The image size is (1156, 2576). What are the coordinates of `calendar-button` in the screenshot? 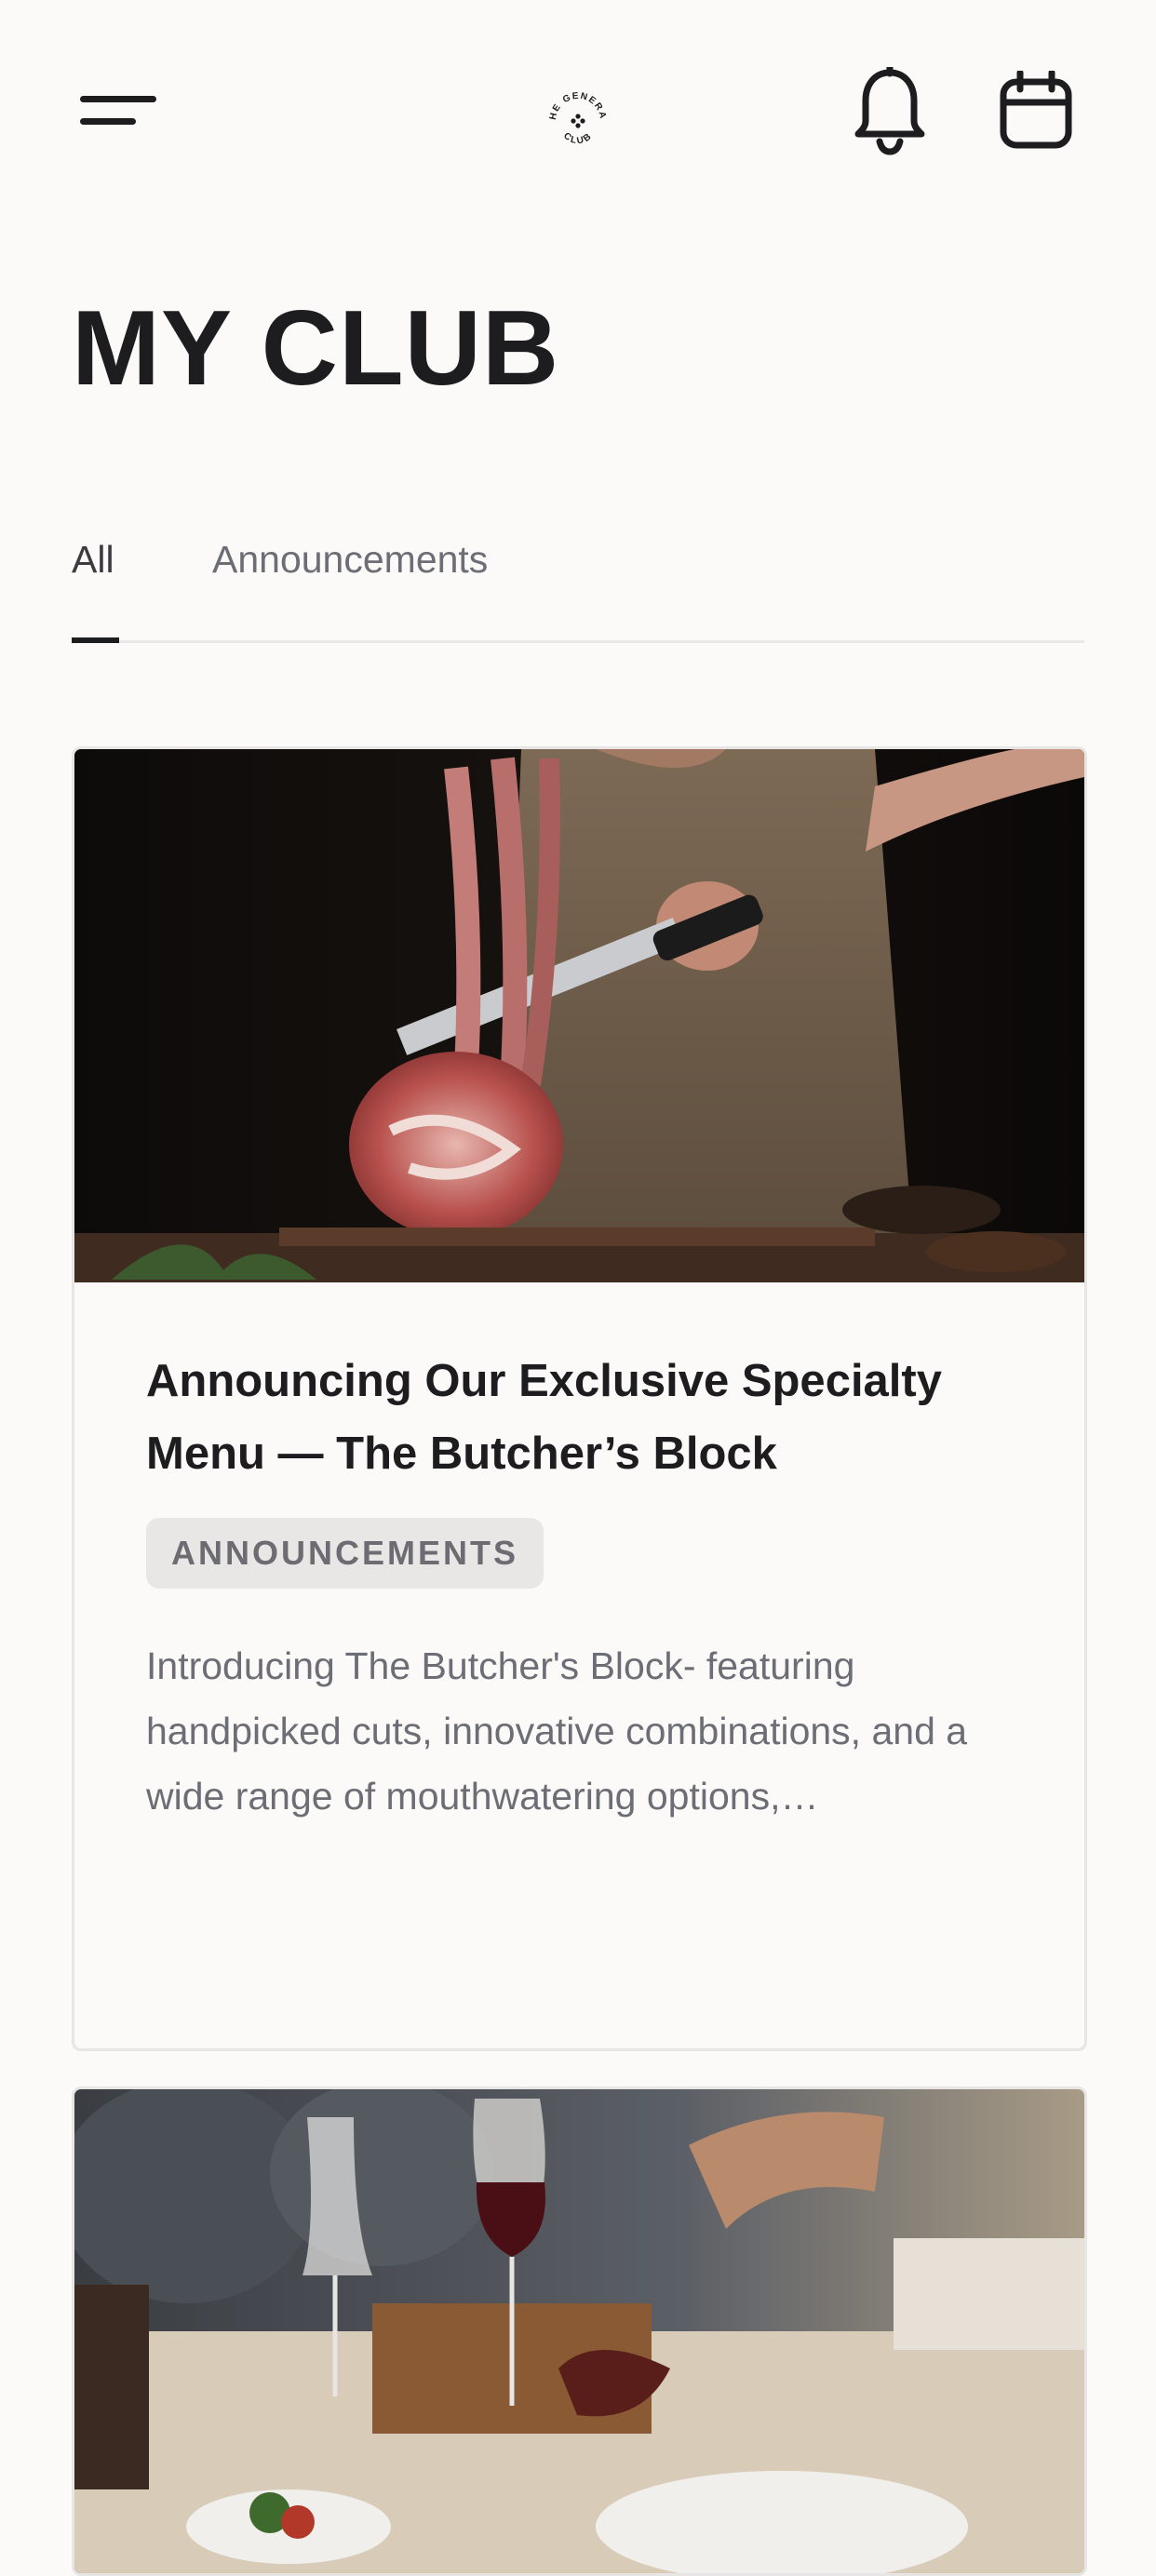 It's located at (1036, 109).